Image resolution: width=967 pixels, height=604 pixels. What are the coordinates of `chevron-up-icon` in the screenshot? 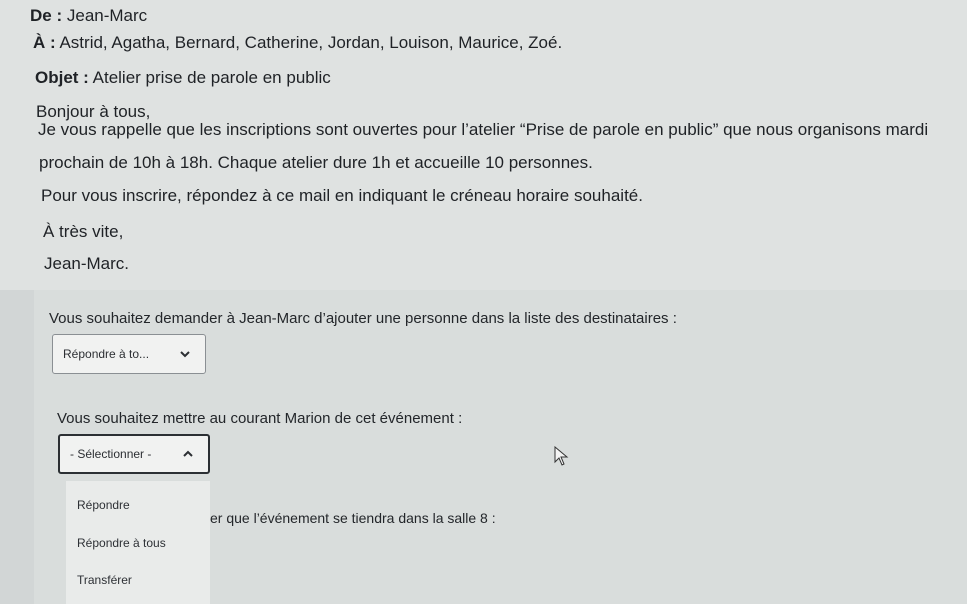 It's located at (188, 453).